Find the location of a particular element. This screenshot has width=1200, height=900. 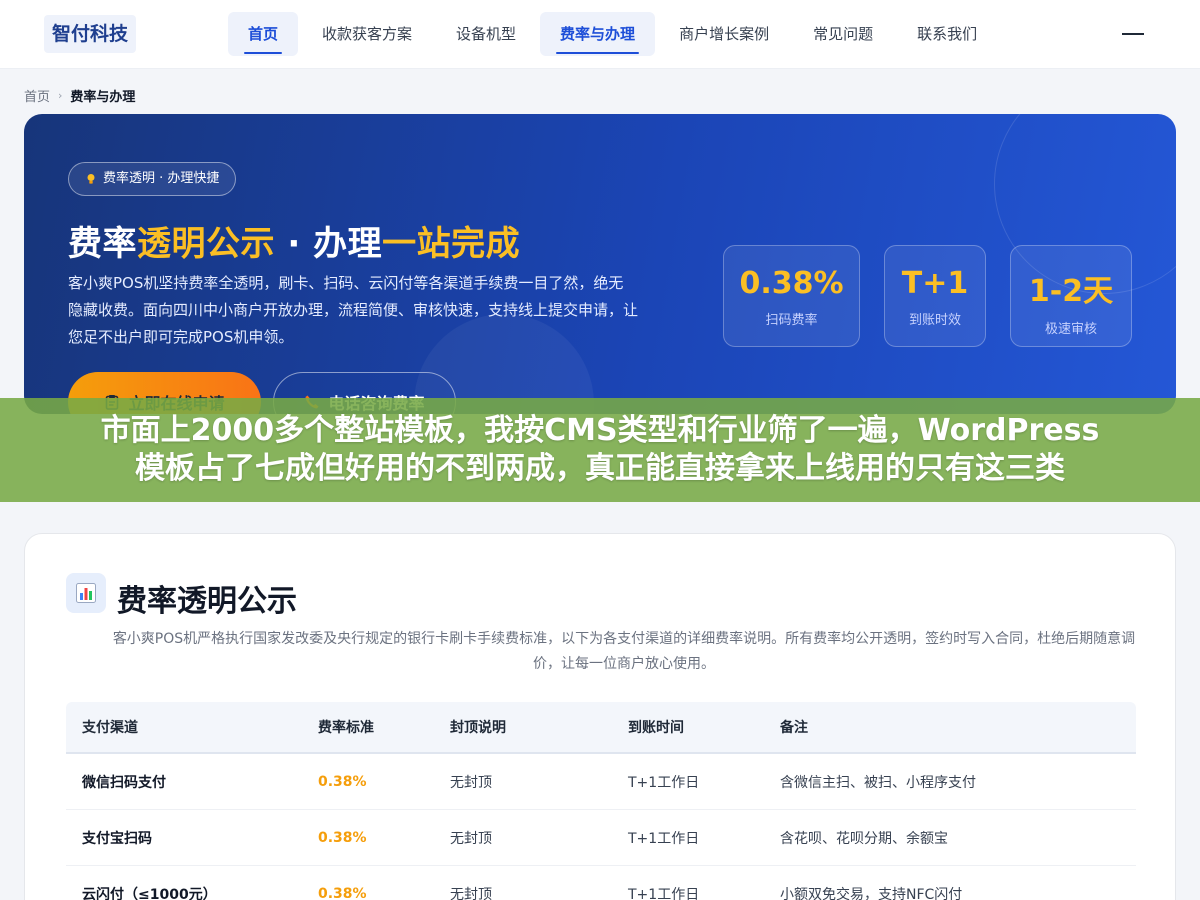

channel-cell: 云闪付（≤1000元） is located at coordinates (149, 893).